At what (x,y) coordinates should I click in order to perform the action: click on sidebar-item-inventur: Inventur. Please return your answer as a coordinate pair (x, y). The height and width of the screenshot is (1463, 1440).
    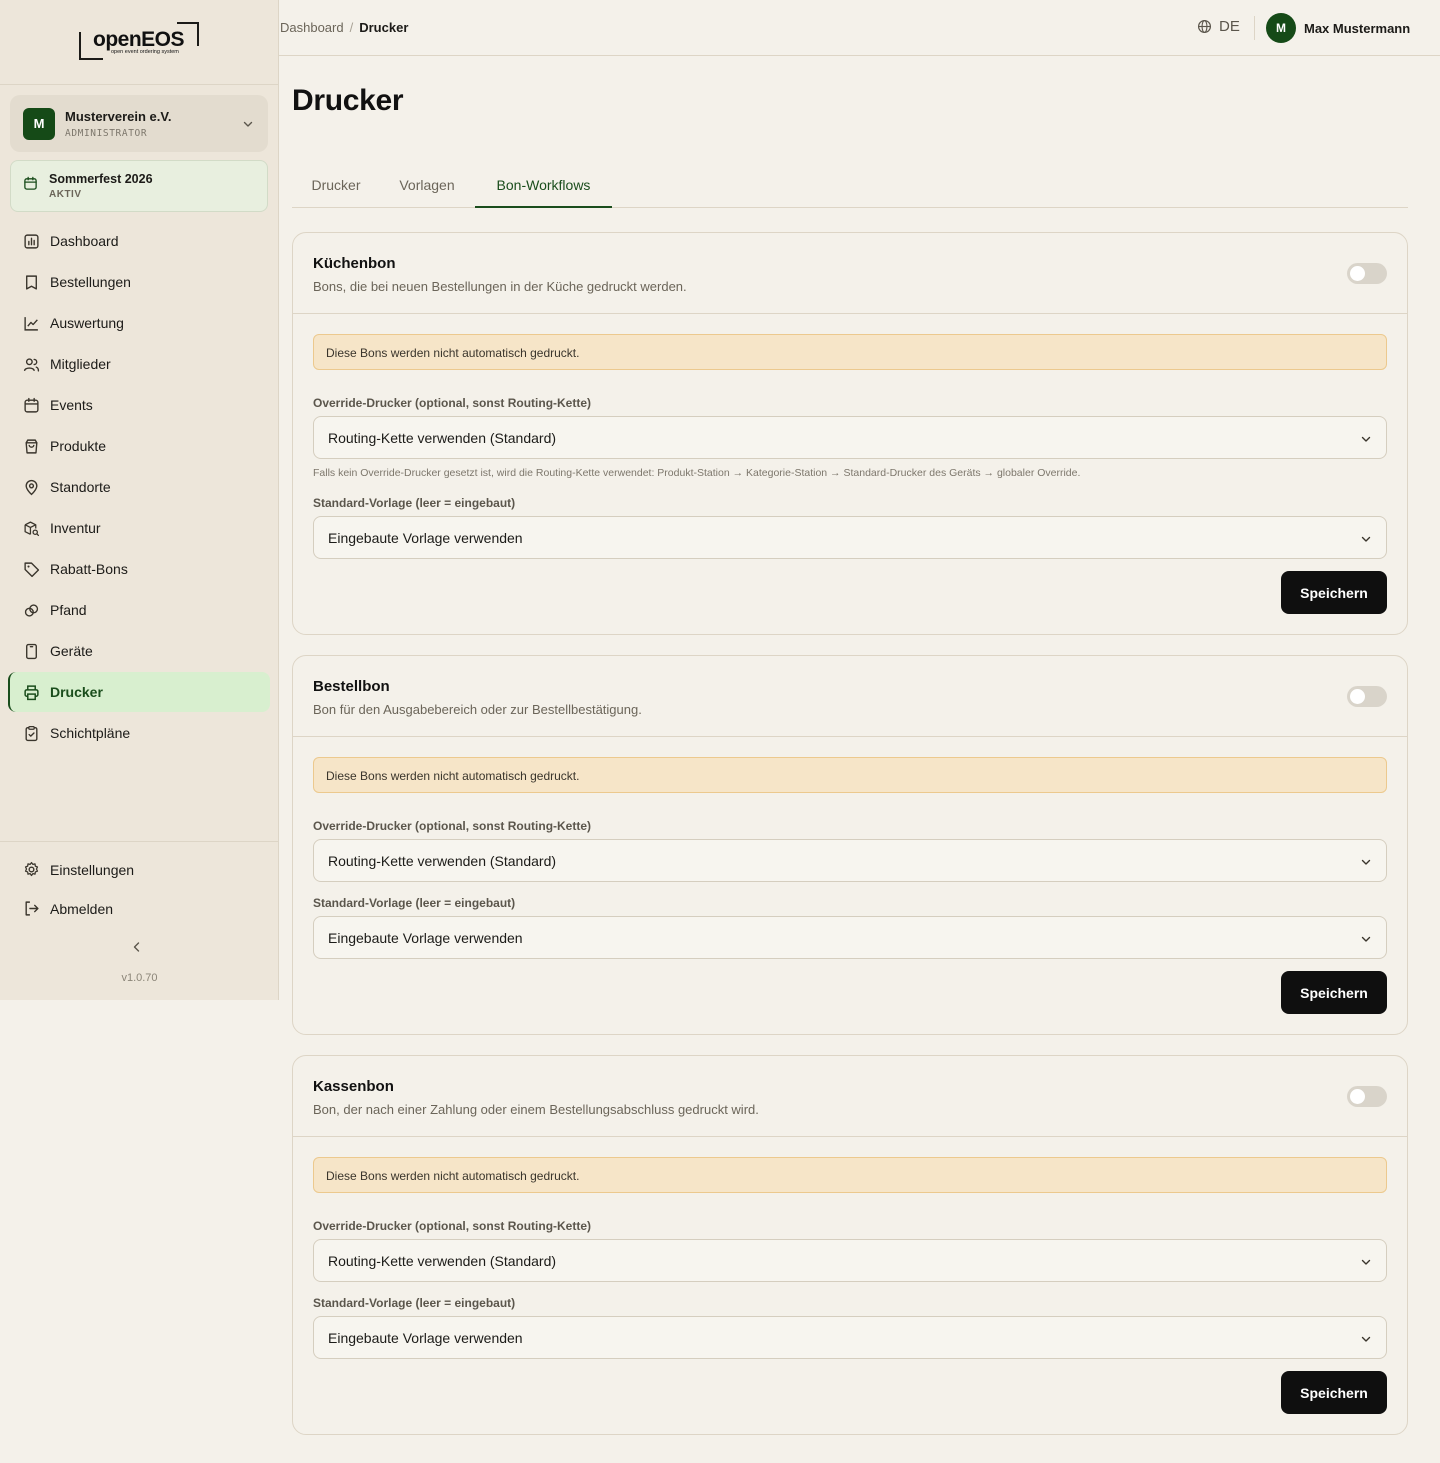
    Looking at the image, I should click on (139, 528).